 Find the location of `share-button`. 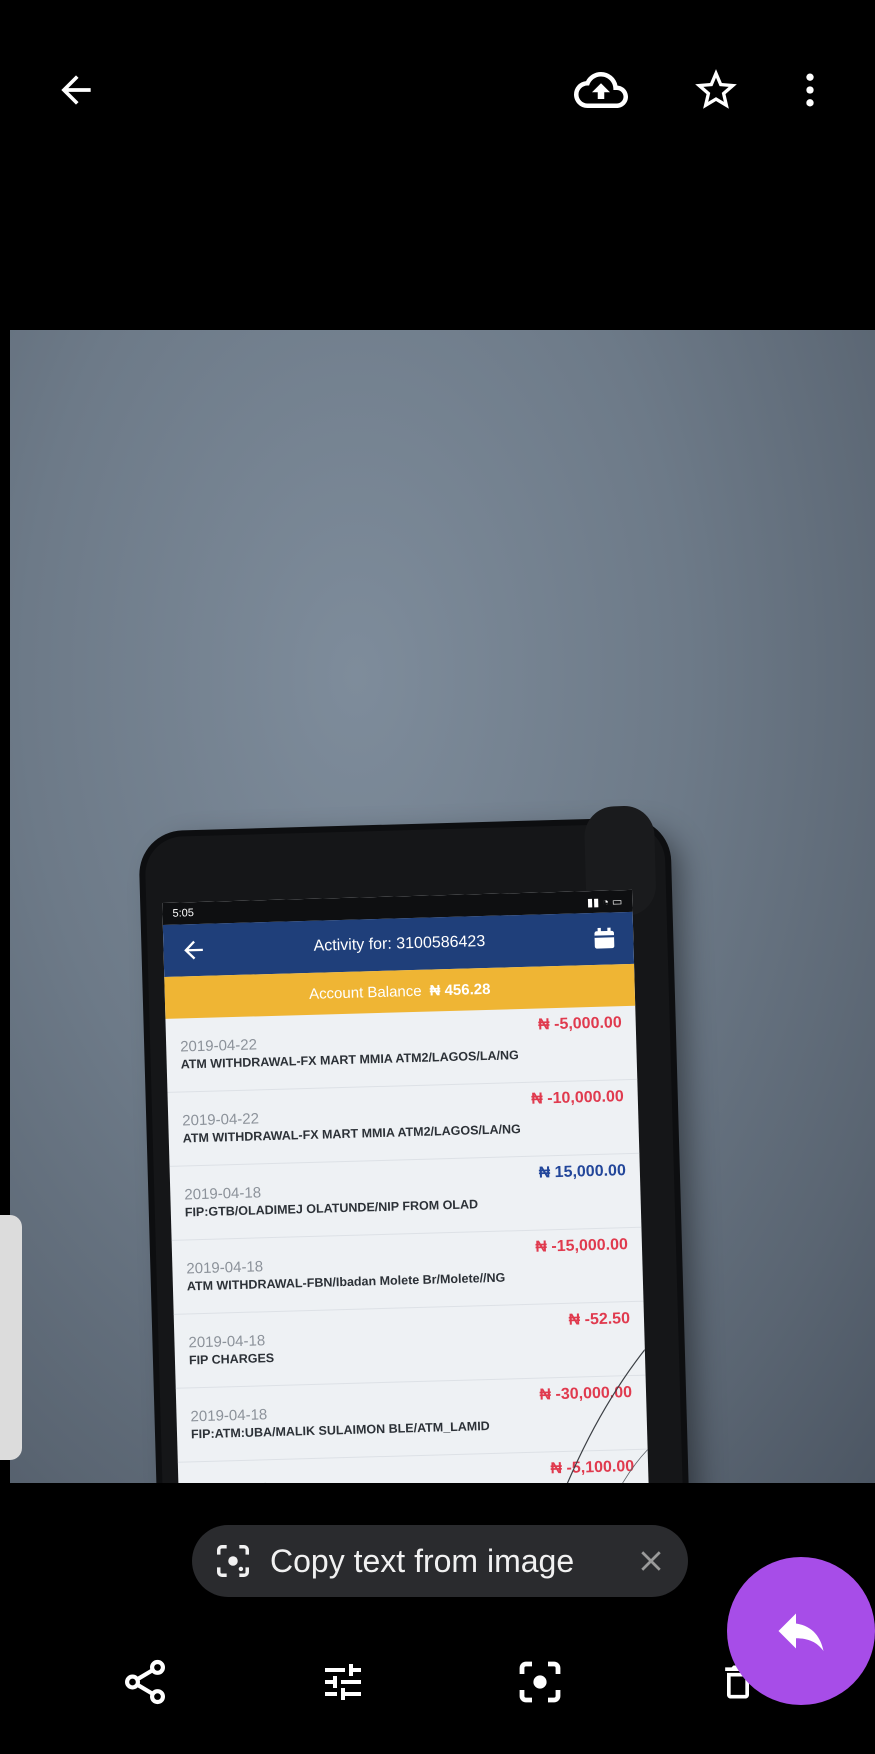

share-button is located at coordinates (145, 1682).